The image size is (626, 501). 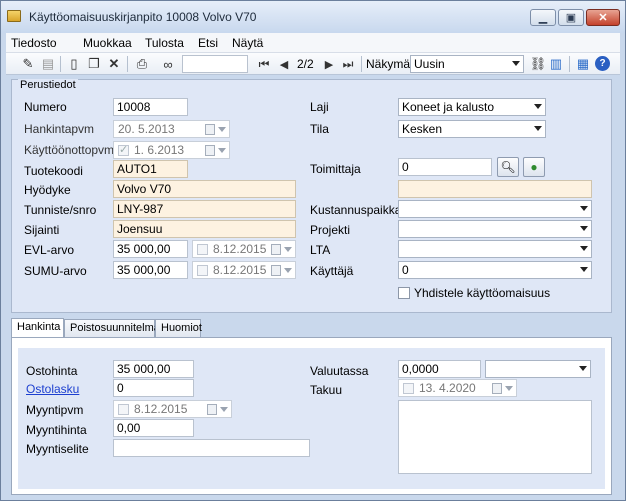 I want to click on sijainti-field: Joensuu, so click(x=204, y=229).